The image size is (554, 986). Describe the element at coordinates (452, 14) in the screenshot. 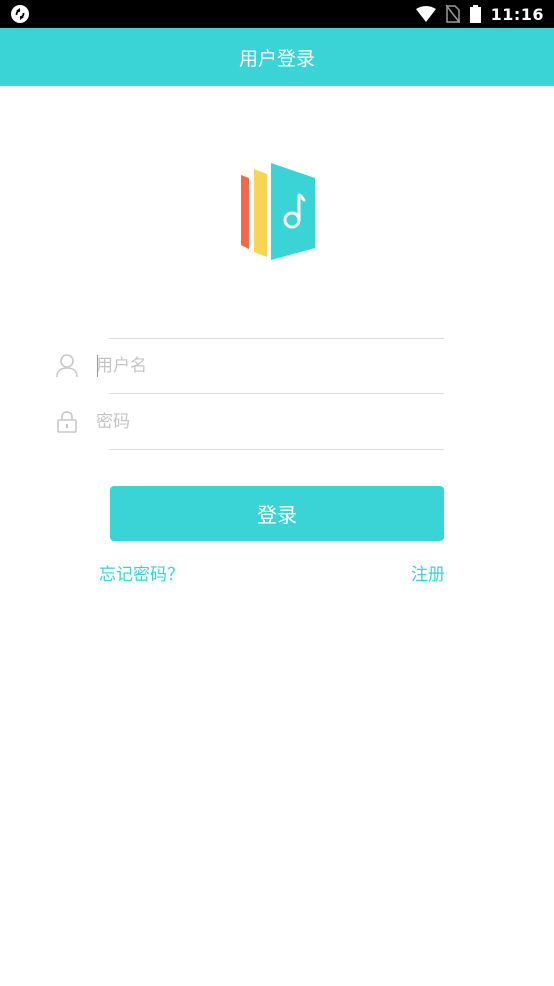

I see `no-sim-icon` at that location.